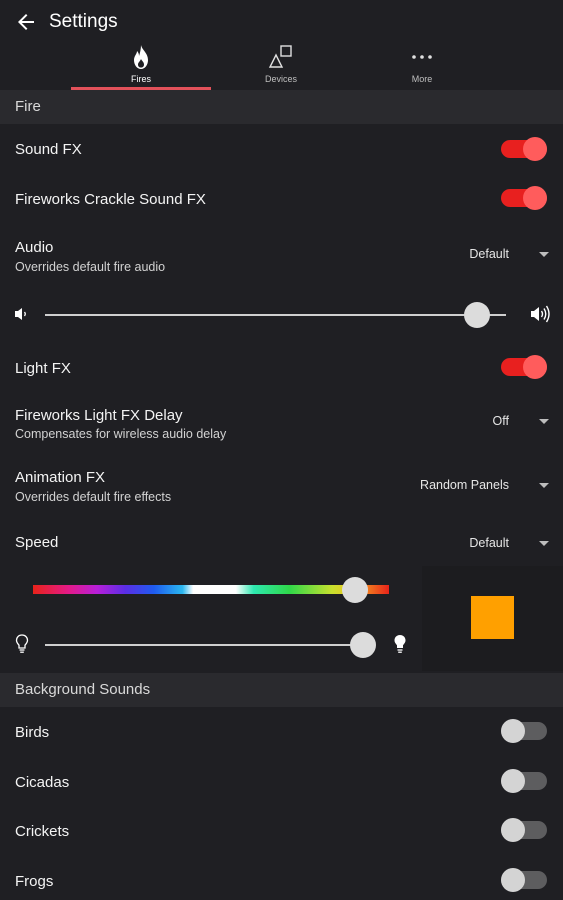 This screenshot has width=563, height=900. What do you see at coordinates (281, 782) in the screenshot?
I see `setting-row-cicadas: Cicadas` at bounding box center [281, 782].